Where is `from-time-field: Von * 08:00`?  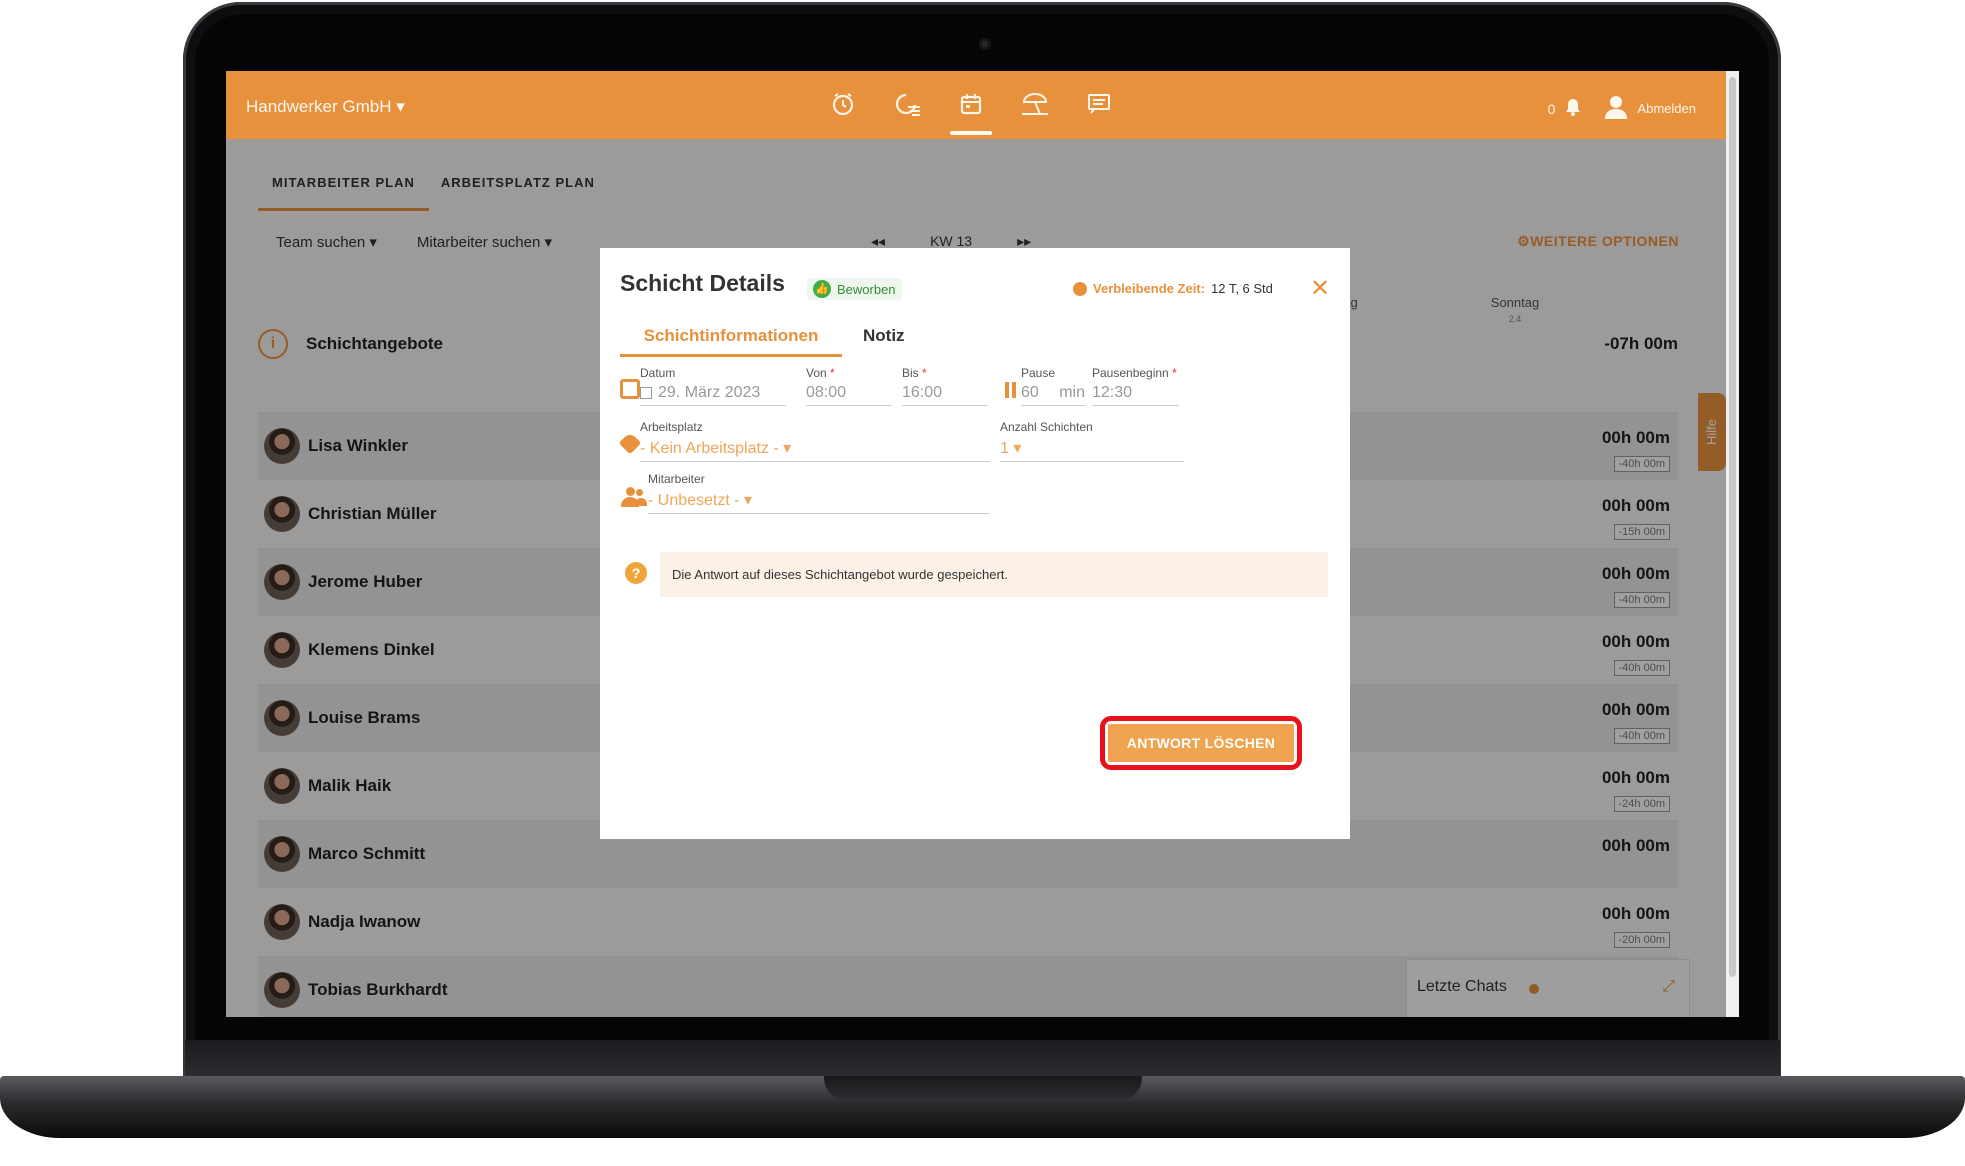
from-time-field: Von * 08:00 is located at coordinates (849, 386).